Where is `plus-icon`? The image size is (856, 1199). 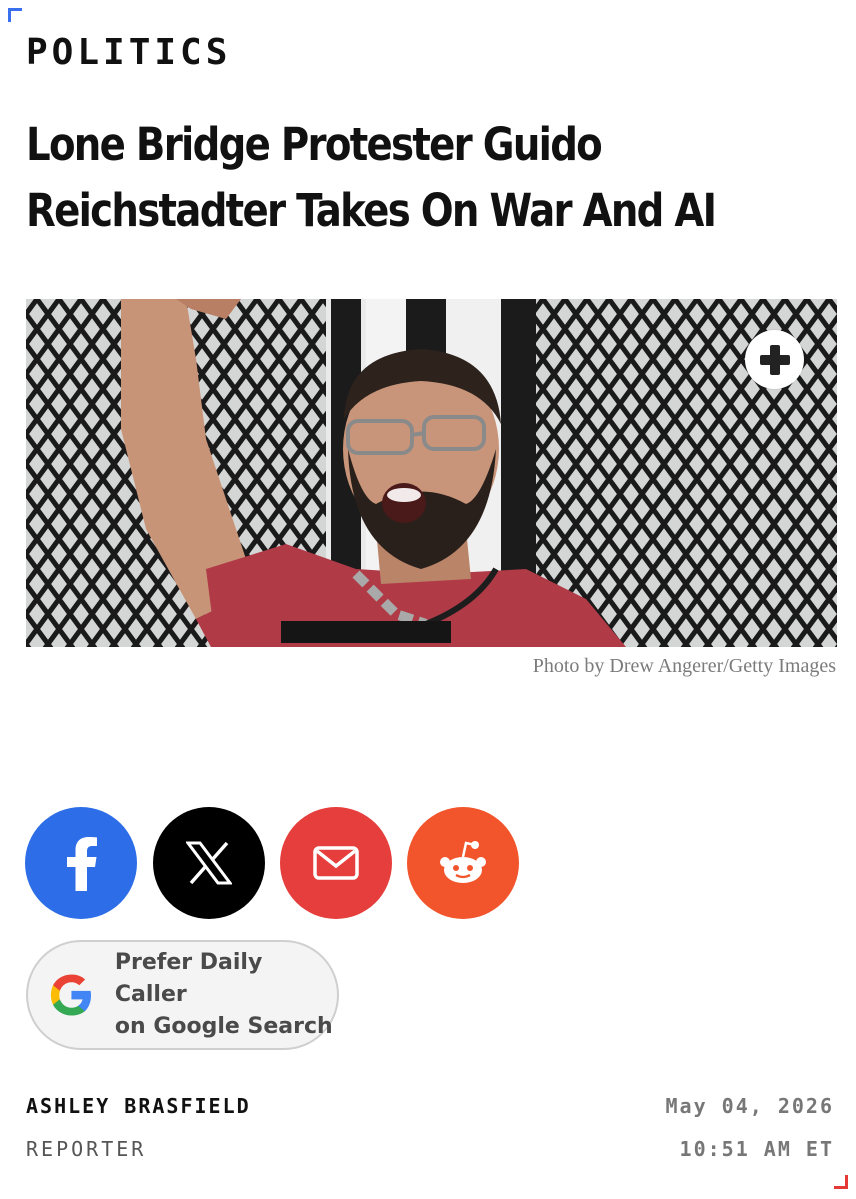
plus-icon is located at coordinates (774, 359).